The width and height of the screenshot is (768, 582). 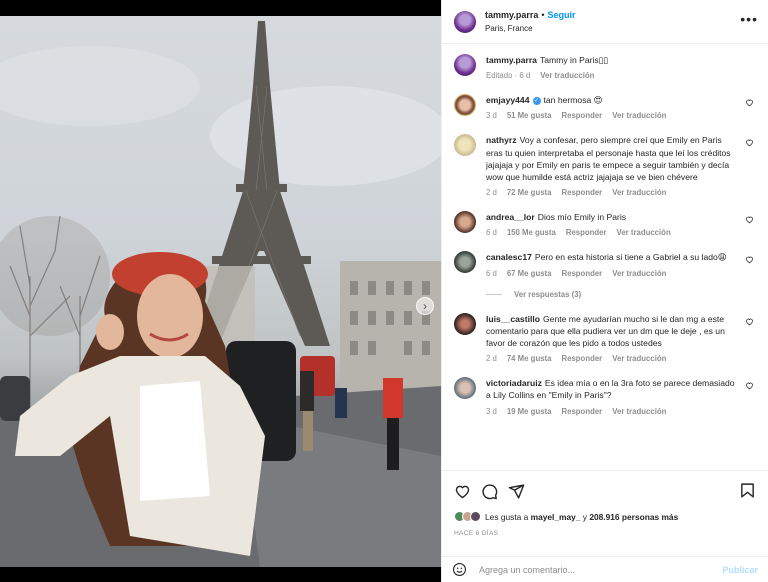 What do you see at coordinates (494, 294) in the screenshot?
I see `replies-divider` at bounding box center [494, 294].